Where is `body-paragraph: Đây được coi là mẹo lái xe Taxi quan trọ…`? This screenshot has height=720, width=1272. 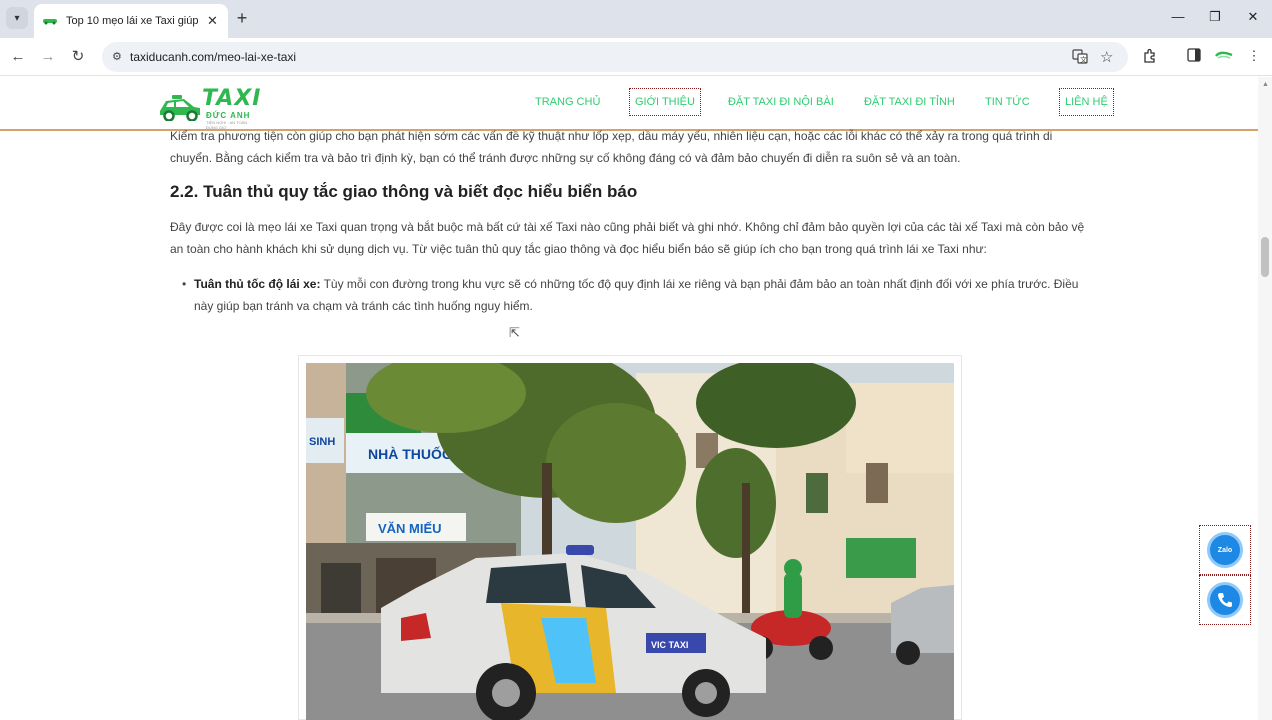
body-paragraph: Đây được coi là mẹo lái xe Taxi quan trọ… is located at coordinates (627, 238).